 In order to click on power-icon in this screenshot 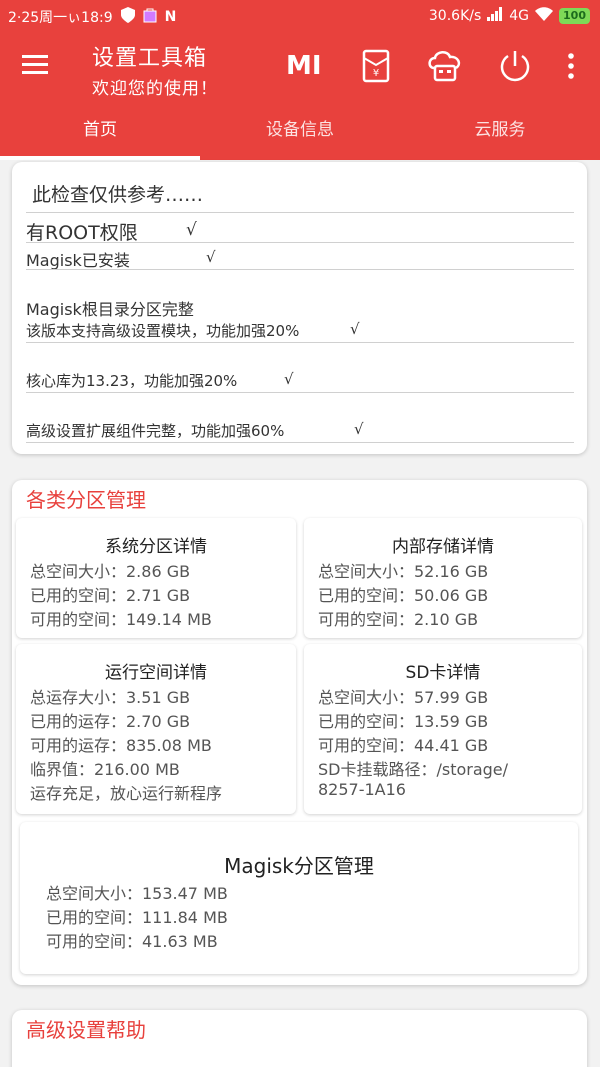, I will do `click(515, 66)`.